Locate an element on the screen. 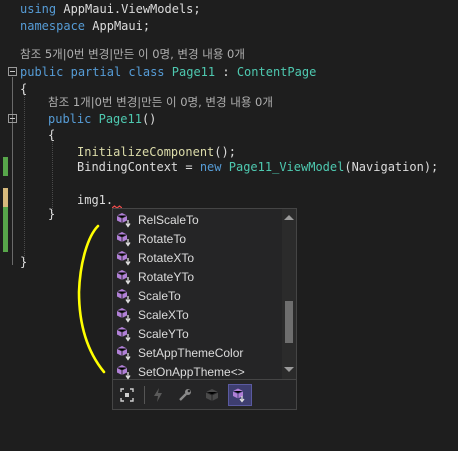  completion-item-label: RotateXTo is located at coordinates (166, 257).